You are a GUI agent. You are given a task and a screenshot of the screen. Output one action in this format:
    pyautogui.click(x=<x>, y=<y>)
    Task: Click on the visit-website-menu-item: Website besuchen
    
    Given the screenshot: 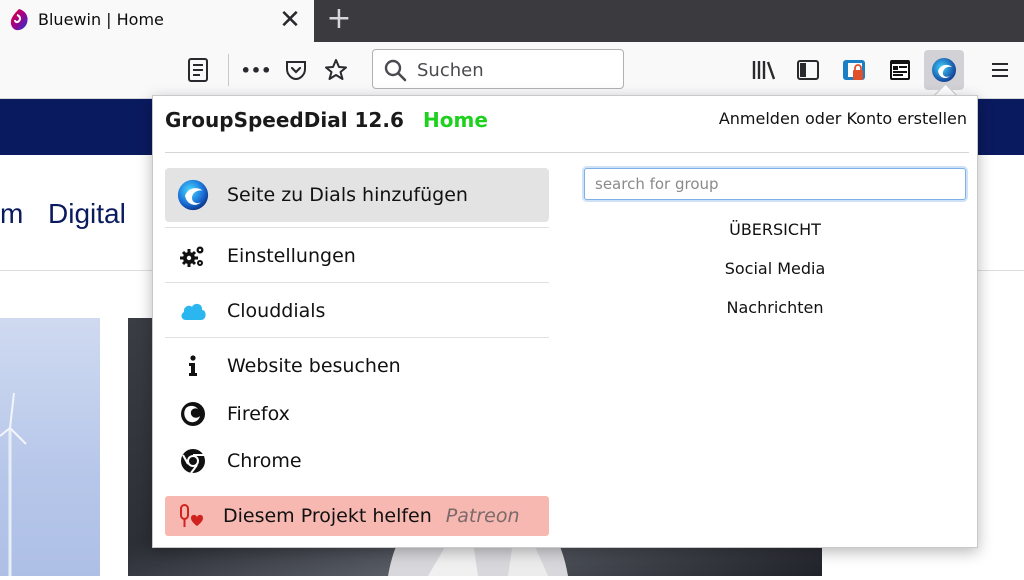 What is the action you would take?
    pyautogui.click(x=357, y=366)
    